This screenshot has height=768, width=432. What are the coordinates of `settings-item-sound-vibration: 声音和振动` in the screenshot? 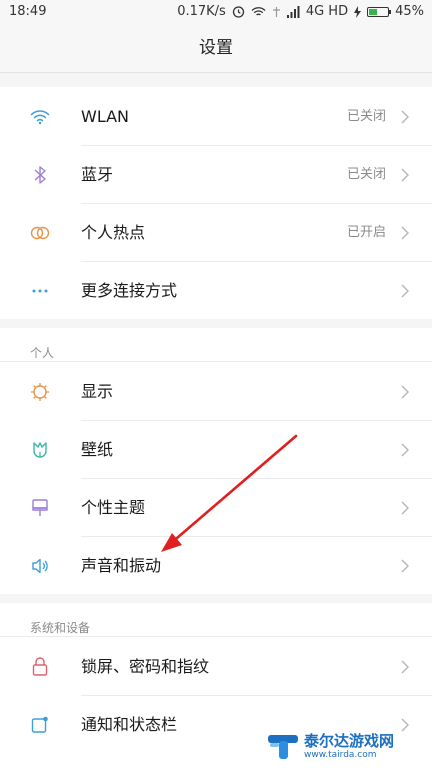 It's located at (216, 565).